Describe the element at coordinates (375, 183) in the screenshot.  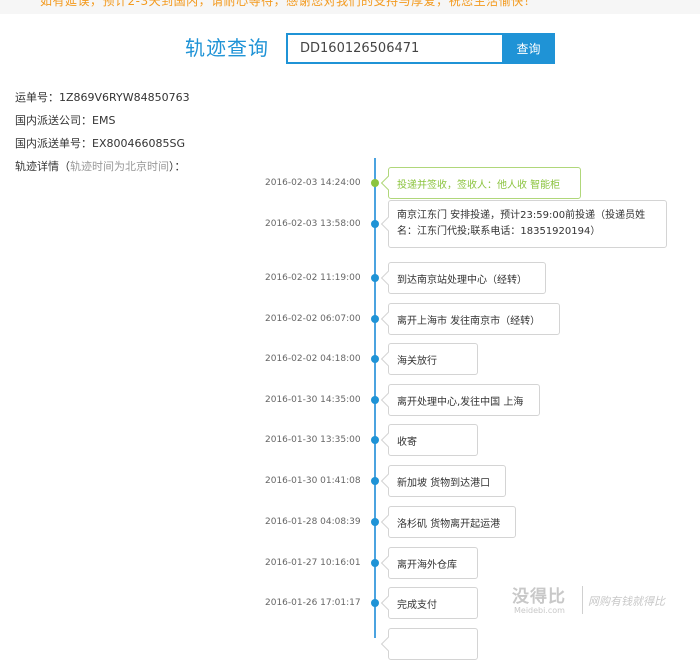
I see `timeline-dot-current` at that location.